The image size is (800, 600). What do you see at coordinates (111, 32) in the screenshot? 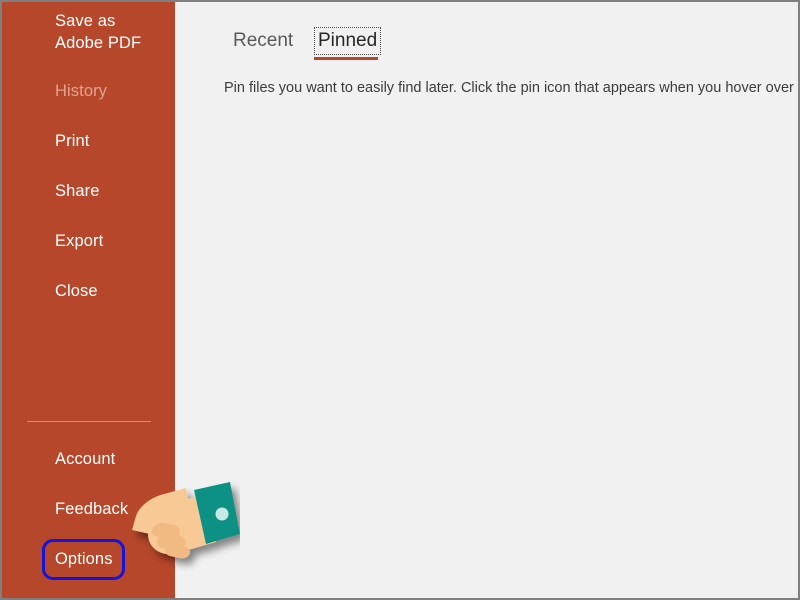
I see `sidebar-item-save-as-adobe-pdf: Save as Adobe PDF` at bounding box center [111, 32].